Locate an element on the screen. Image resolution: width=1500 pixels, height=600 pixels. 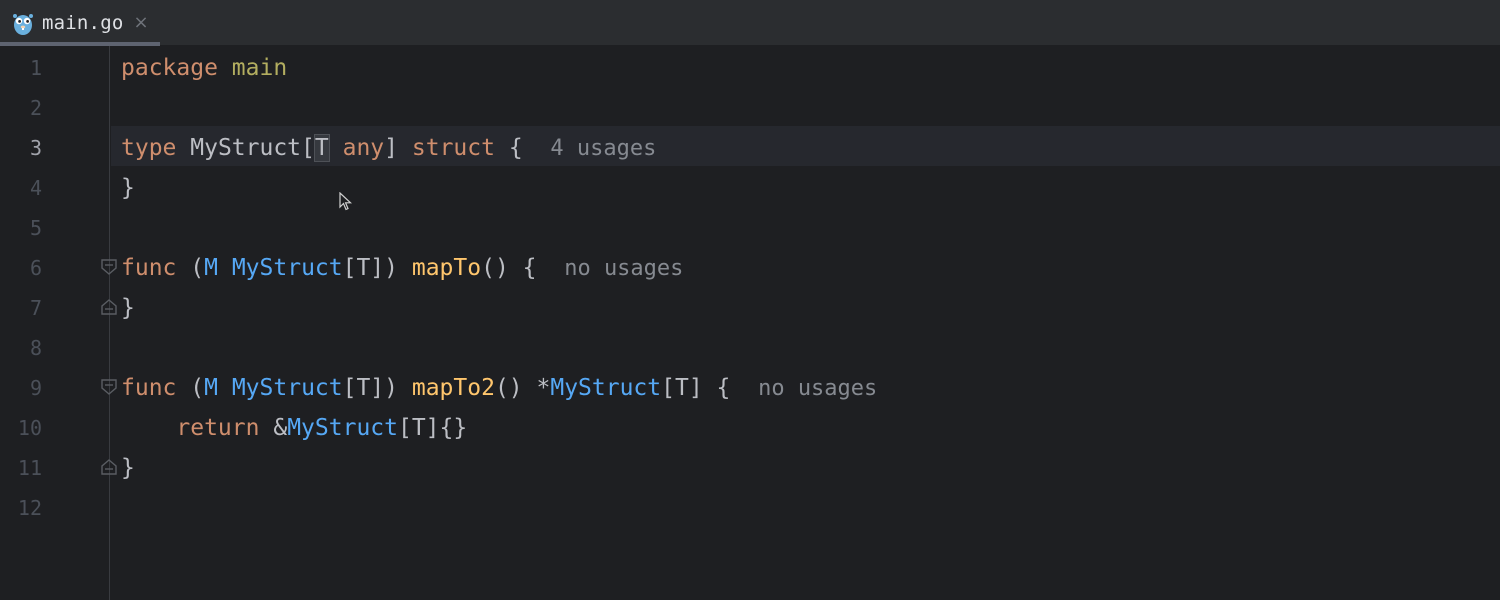
line-number: 5 is located at coordinates (35, 228).